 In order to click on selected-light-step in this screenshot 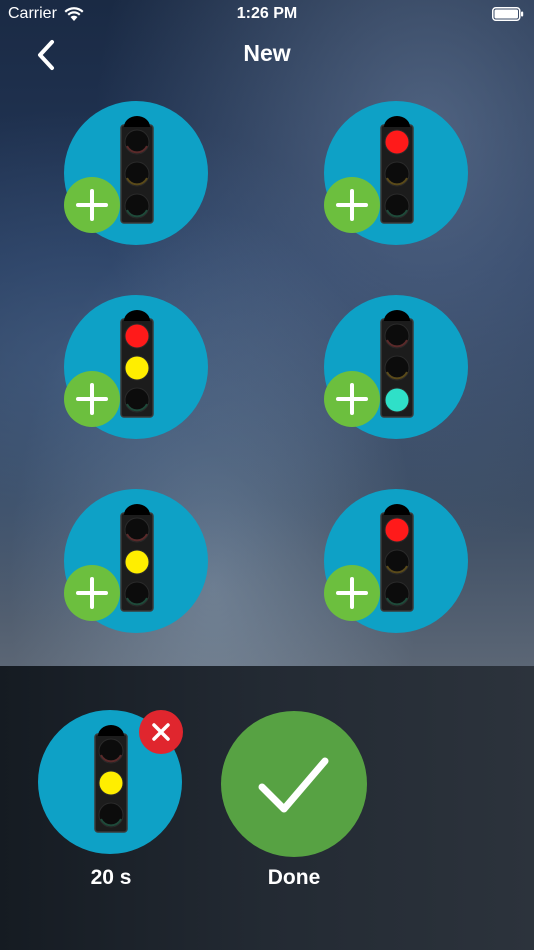, I will do `click(113, 785)`.